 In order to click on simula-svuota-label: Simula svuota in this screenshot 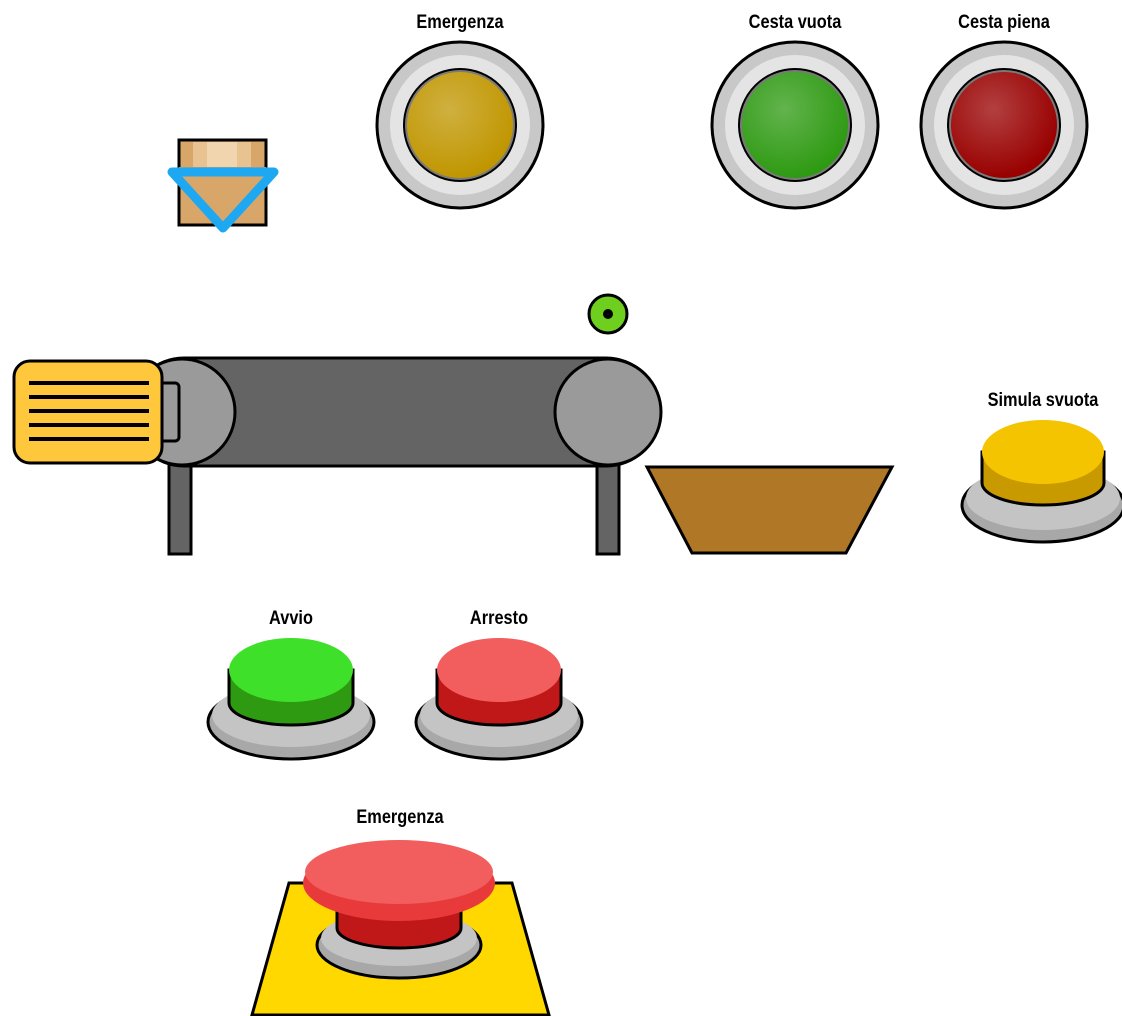, I will do `click(1043, 400)`.